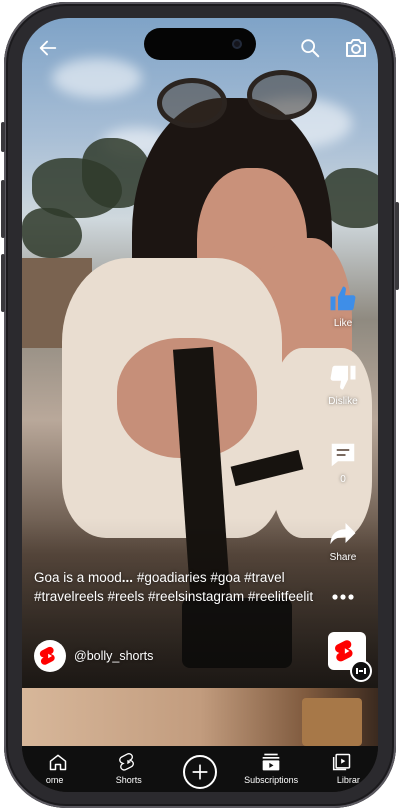  I want to click on shorts-logo-icon, so click(47, 655).